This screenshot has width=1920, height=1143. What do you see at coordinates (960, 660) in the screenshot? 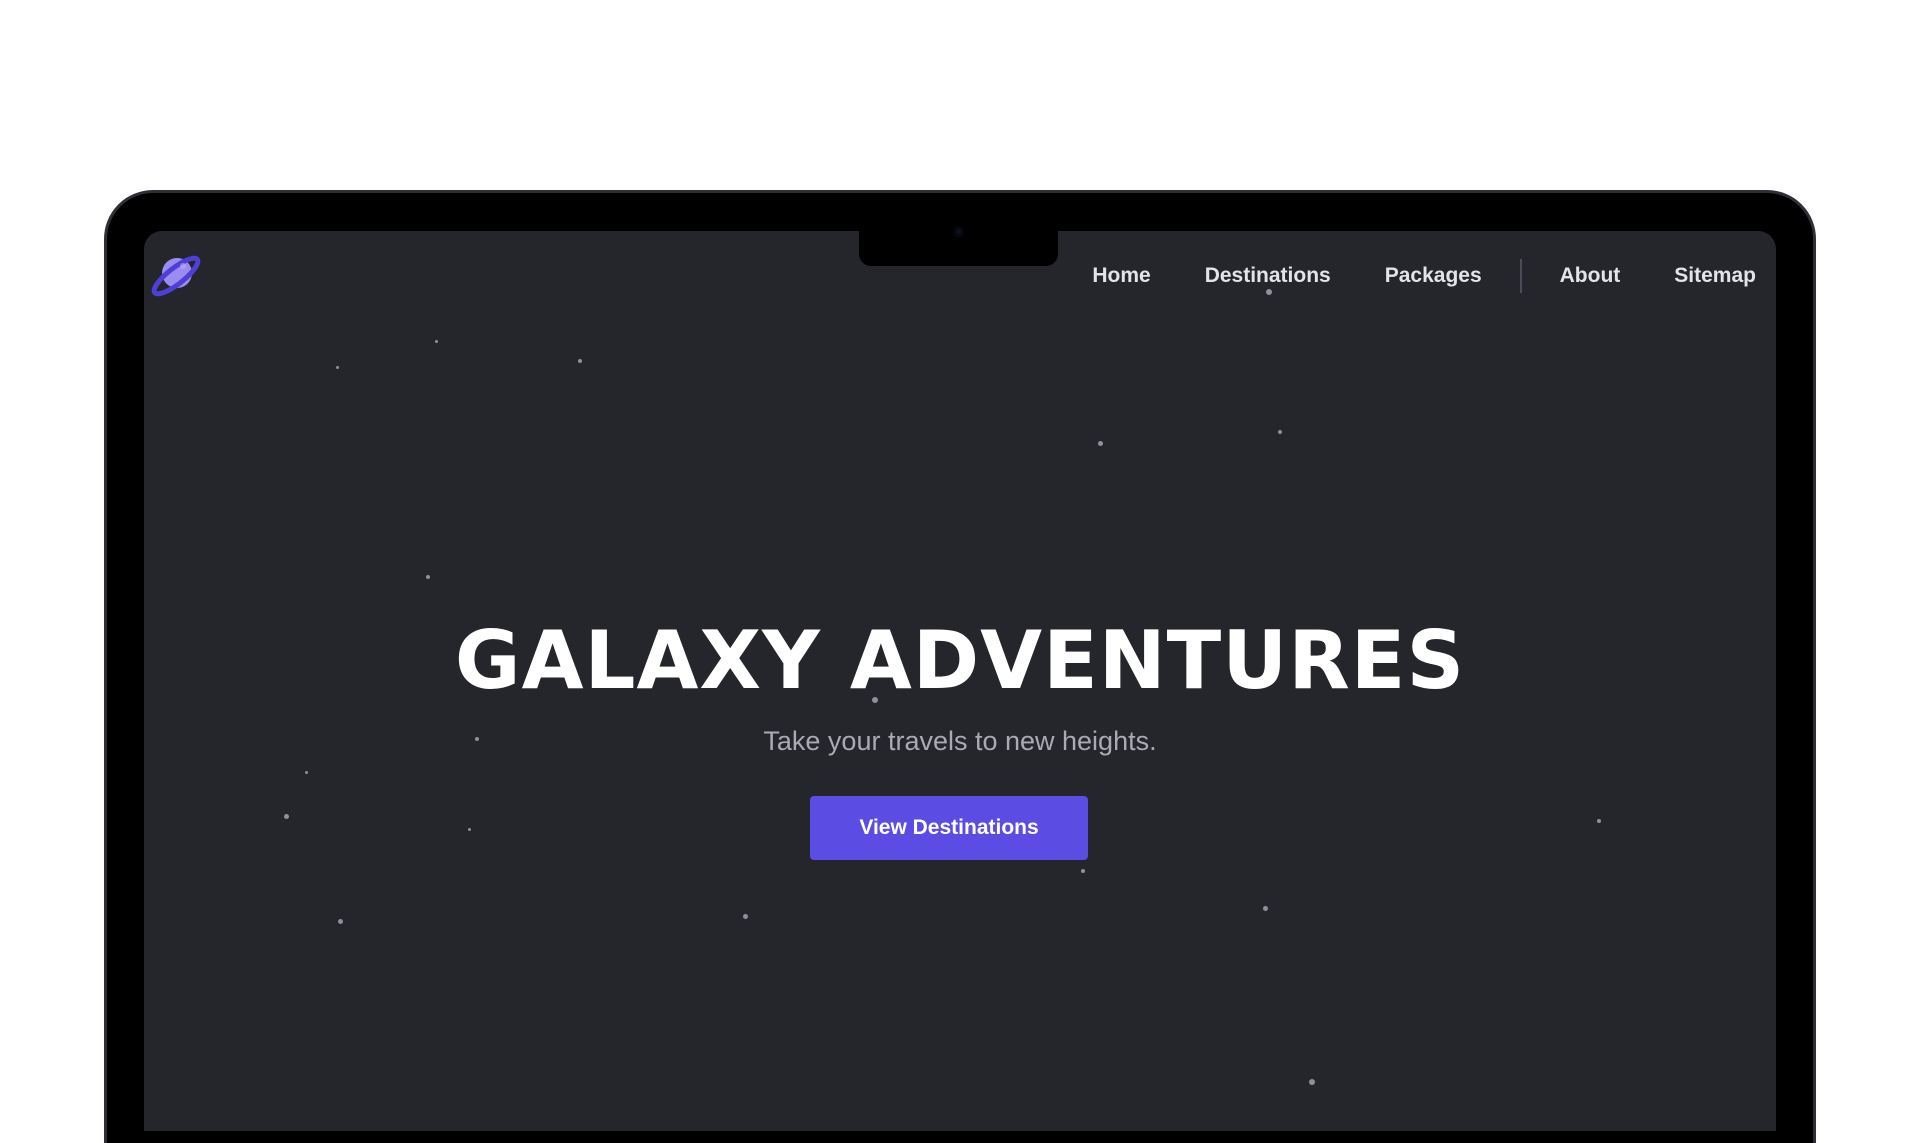
I see `hero-title: GALAXY ADVENTURES` at bounding box center [960, 660].